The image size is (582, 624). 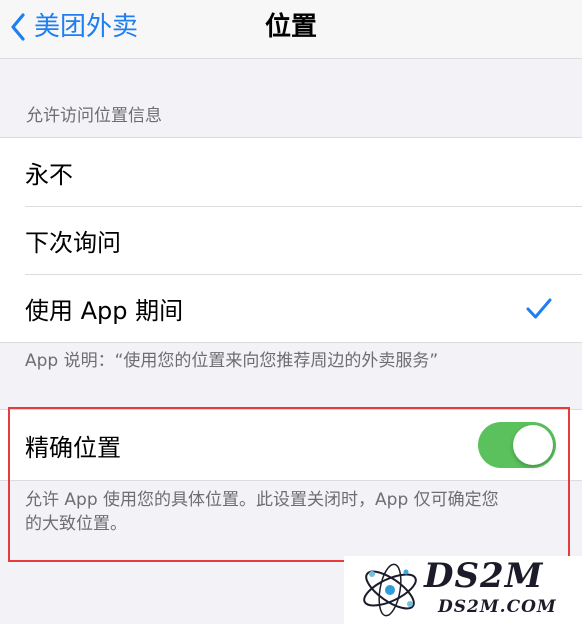 I want to click on watermark-subtitle: DS2M.COM, so click(x=497, y=607).